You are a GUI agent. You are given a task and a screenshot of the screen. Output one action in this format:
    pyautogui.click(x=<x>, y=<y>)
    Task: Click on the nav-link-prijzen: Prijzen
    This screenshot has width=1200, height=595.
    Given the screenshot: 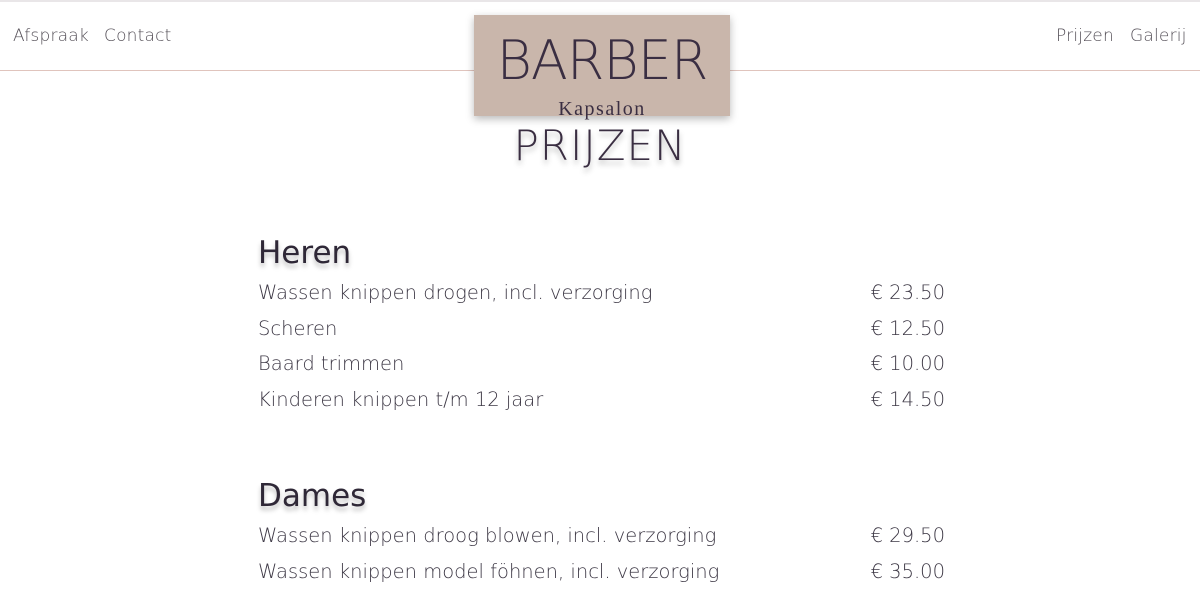 What is the action you would take?
    pyautogui.click(x=1085, y=36)
    